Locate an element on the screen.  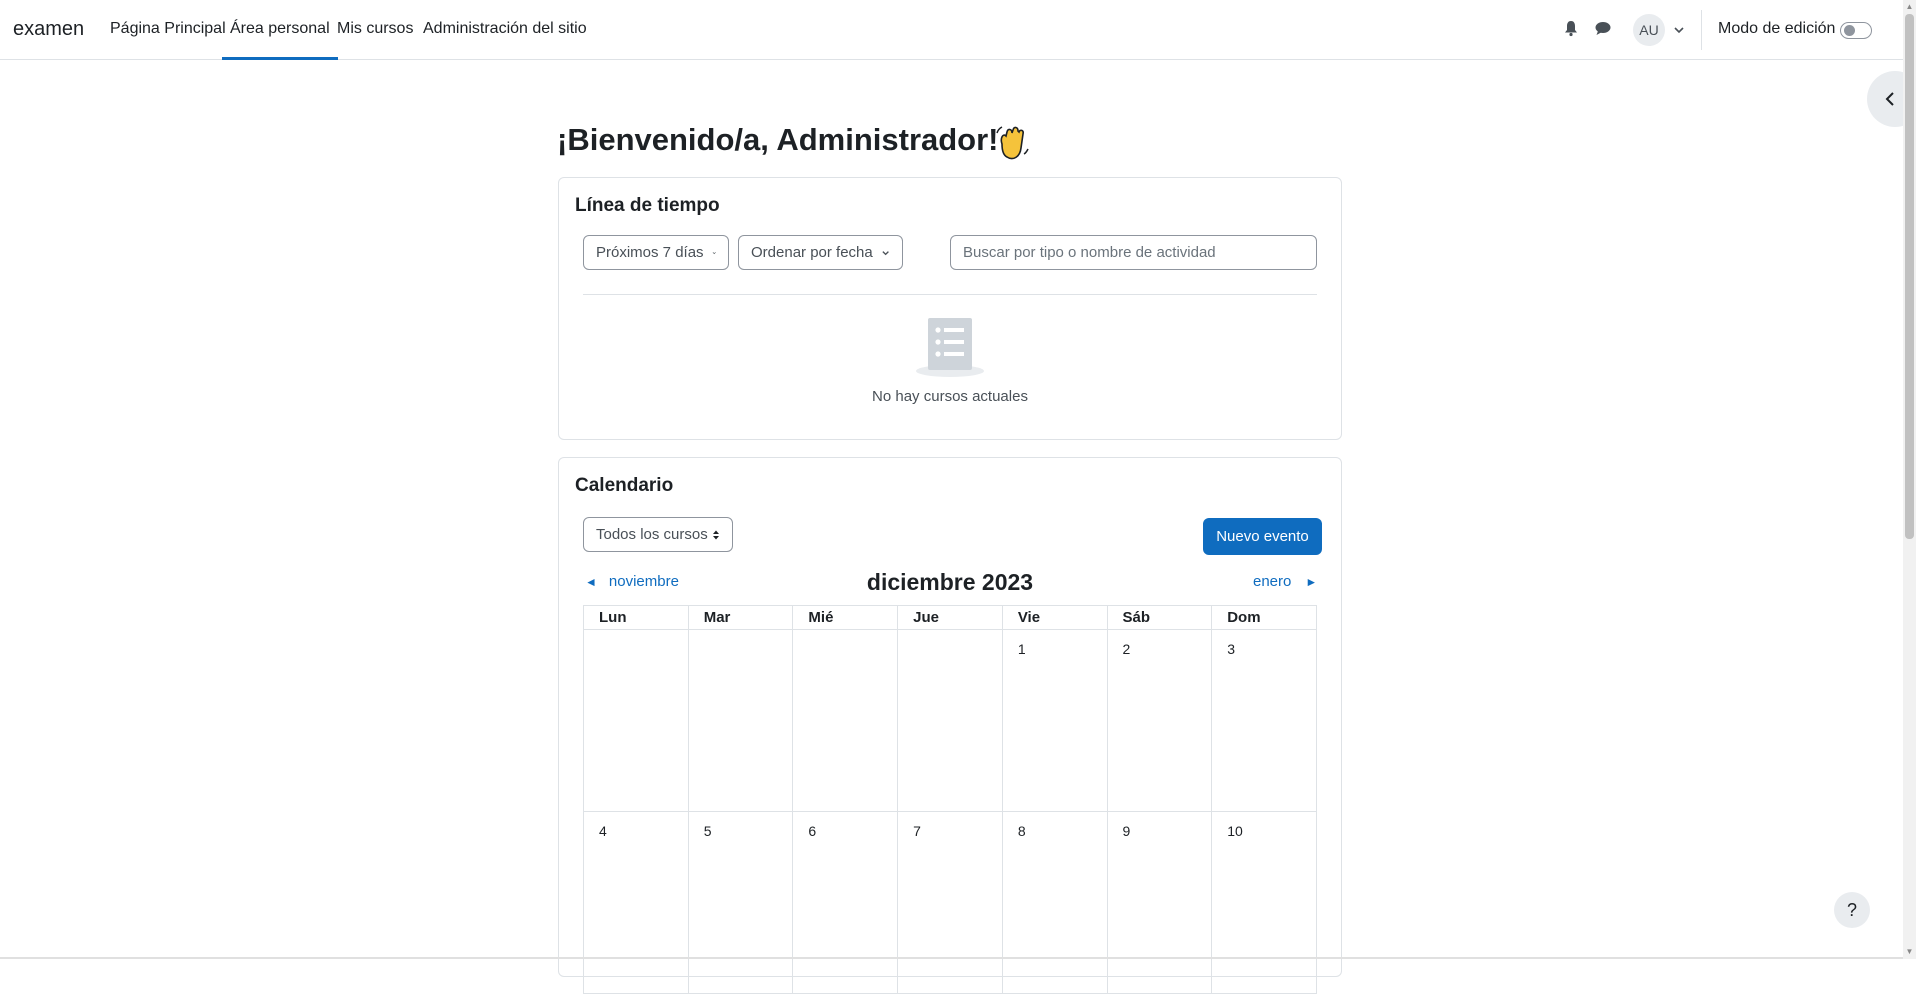
course-filter-select: Todos los cursos is located at coordinates (658, 534).